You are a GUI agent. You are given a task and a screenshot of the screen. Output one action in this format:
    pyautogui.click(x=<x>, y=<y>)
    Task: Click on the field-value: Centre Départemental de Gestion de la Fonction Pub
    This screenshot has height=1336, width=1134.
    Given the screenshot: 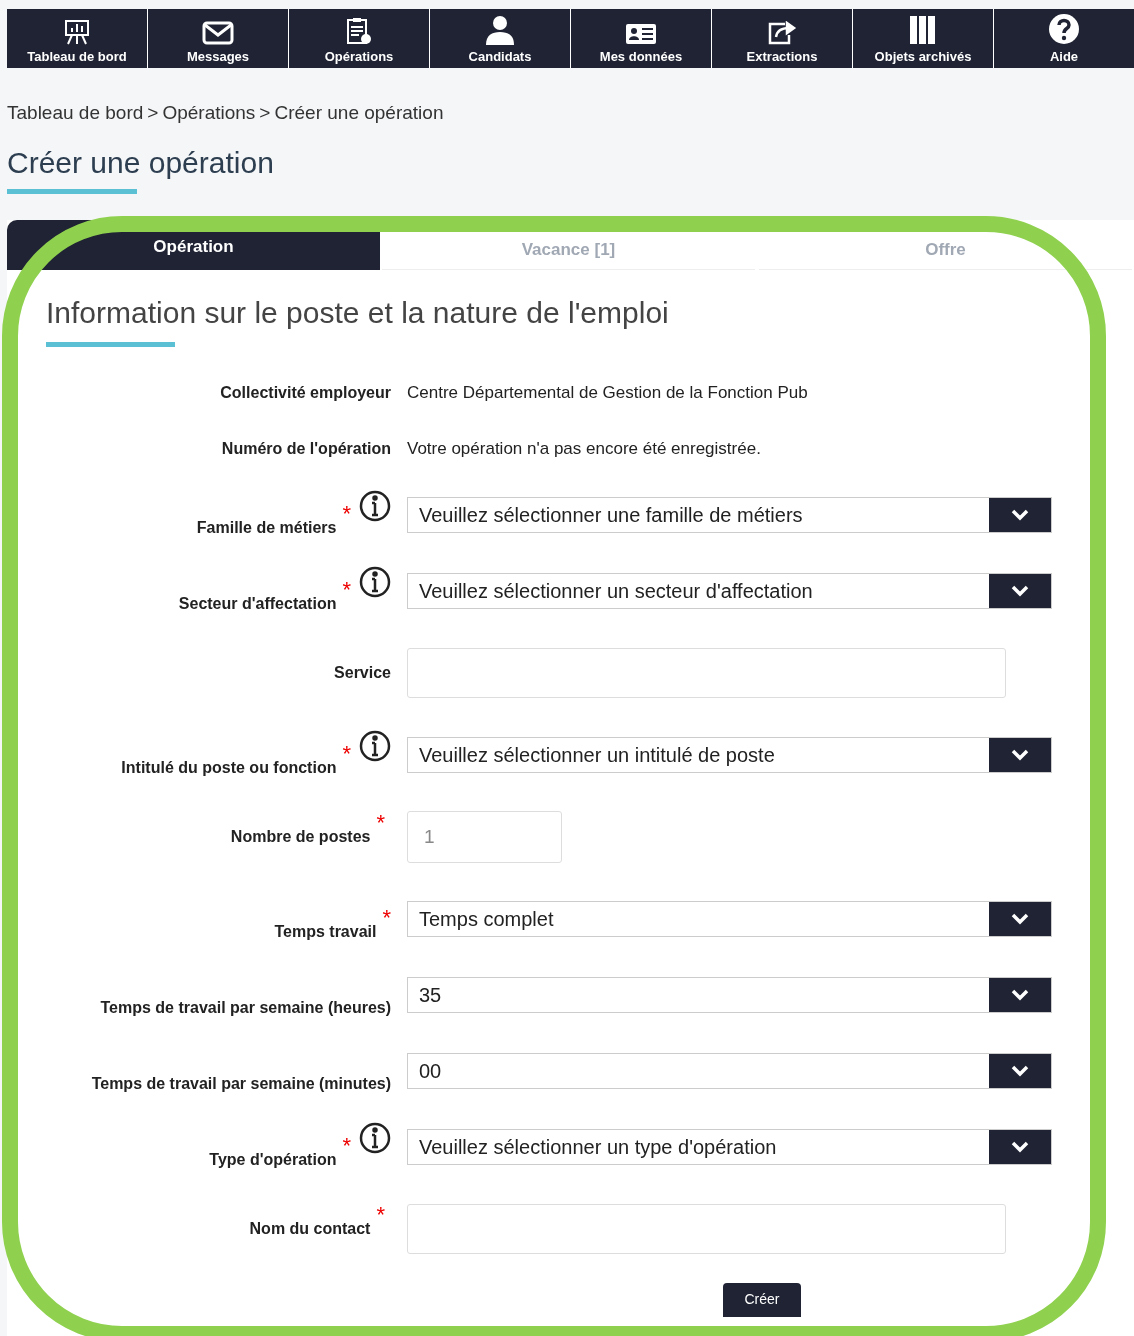 What is the action you would take?
    pyautogui.click(x=607, y=392)
    